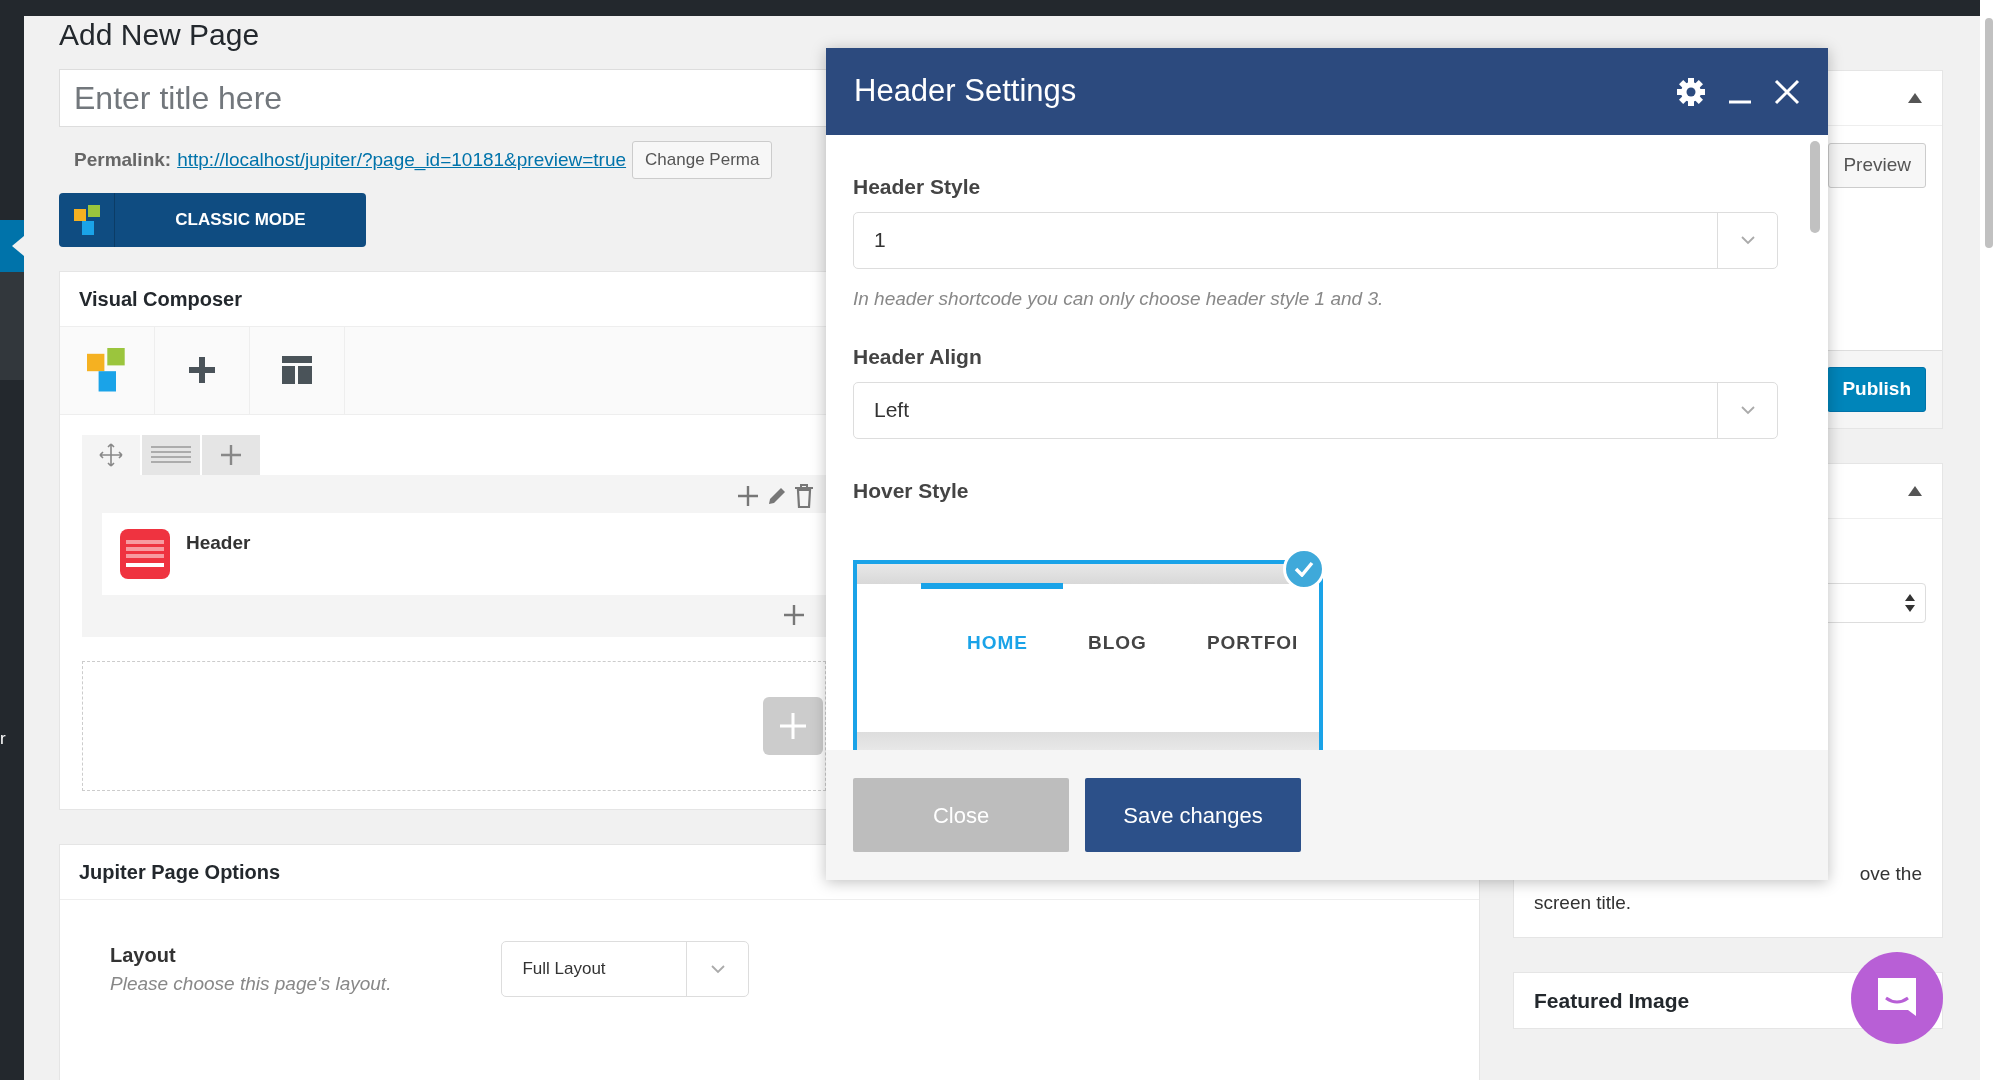  Describe the element at coordinates (917, 187) in the screenshot. I see `field-label: Header Style` at that location.